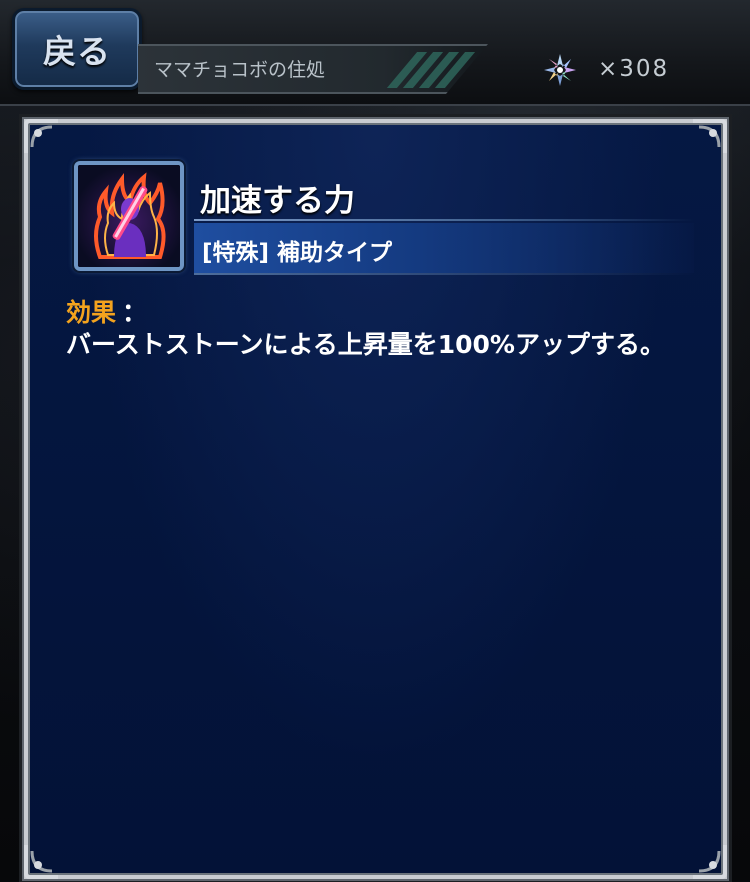 Image resolution: width=750 pixels, height=882 pixels. Describe the element at coordinates (277, 201) in the screenshot. I see `ability-name: 加速する力` at that location.